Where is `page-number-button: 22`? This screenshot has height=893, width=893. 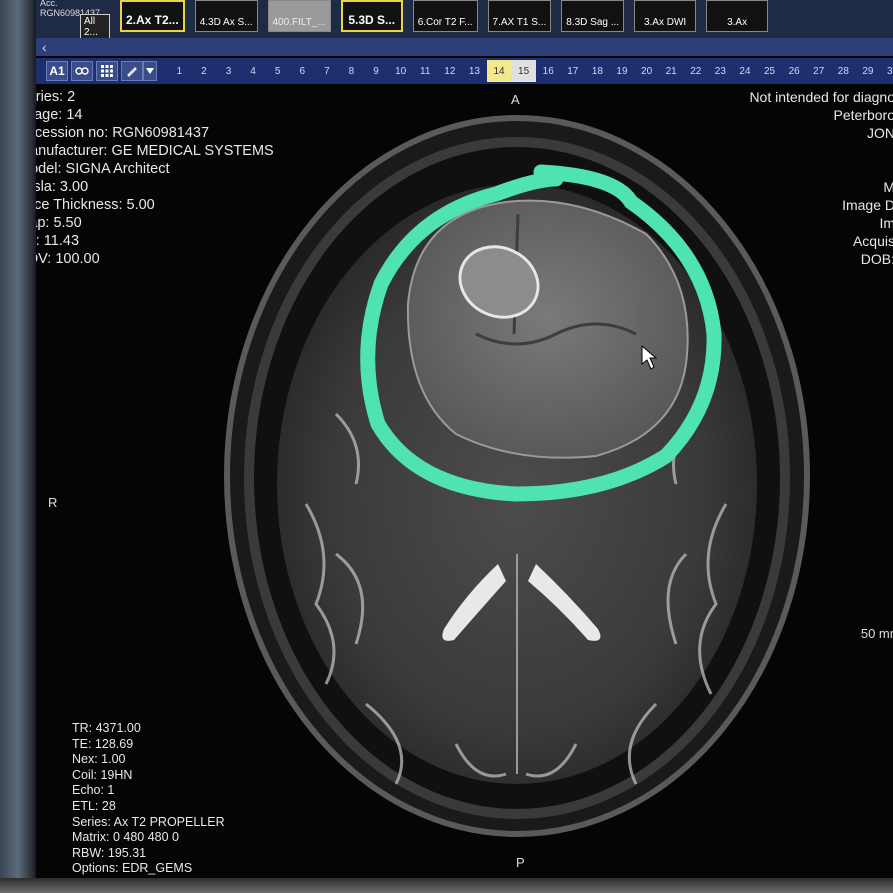
page-number-button: 22 is located at coordinates (695, 71).